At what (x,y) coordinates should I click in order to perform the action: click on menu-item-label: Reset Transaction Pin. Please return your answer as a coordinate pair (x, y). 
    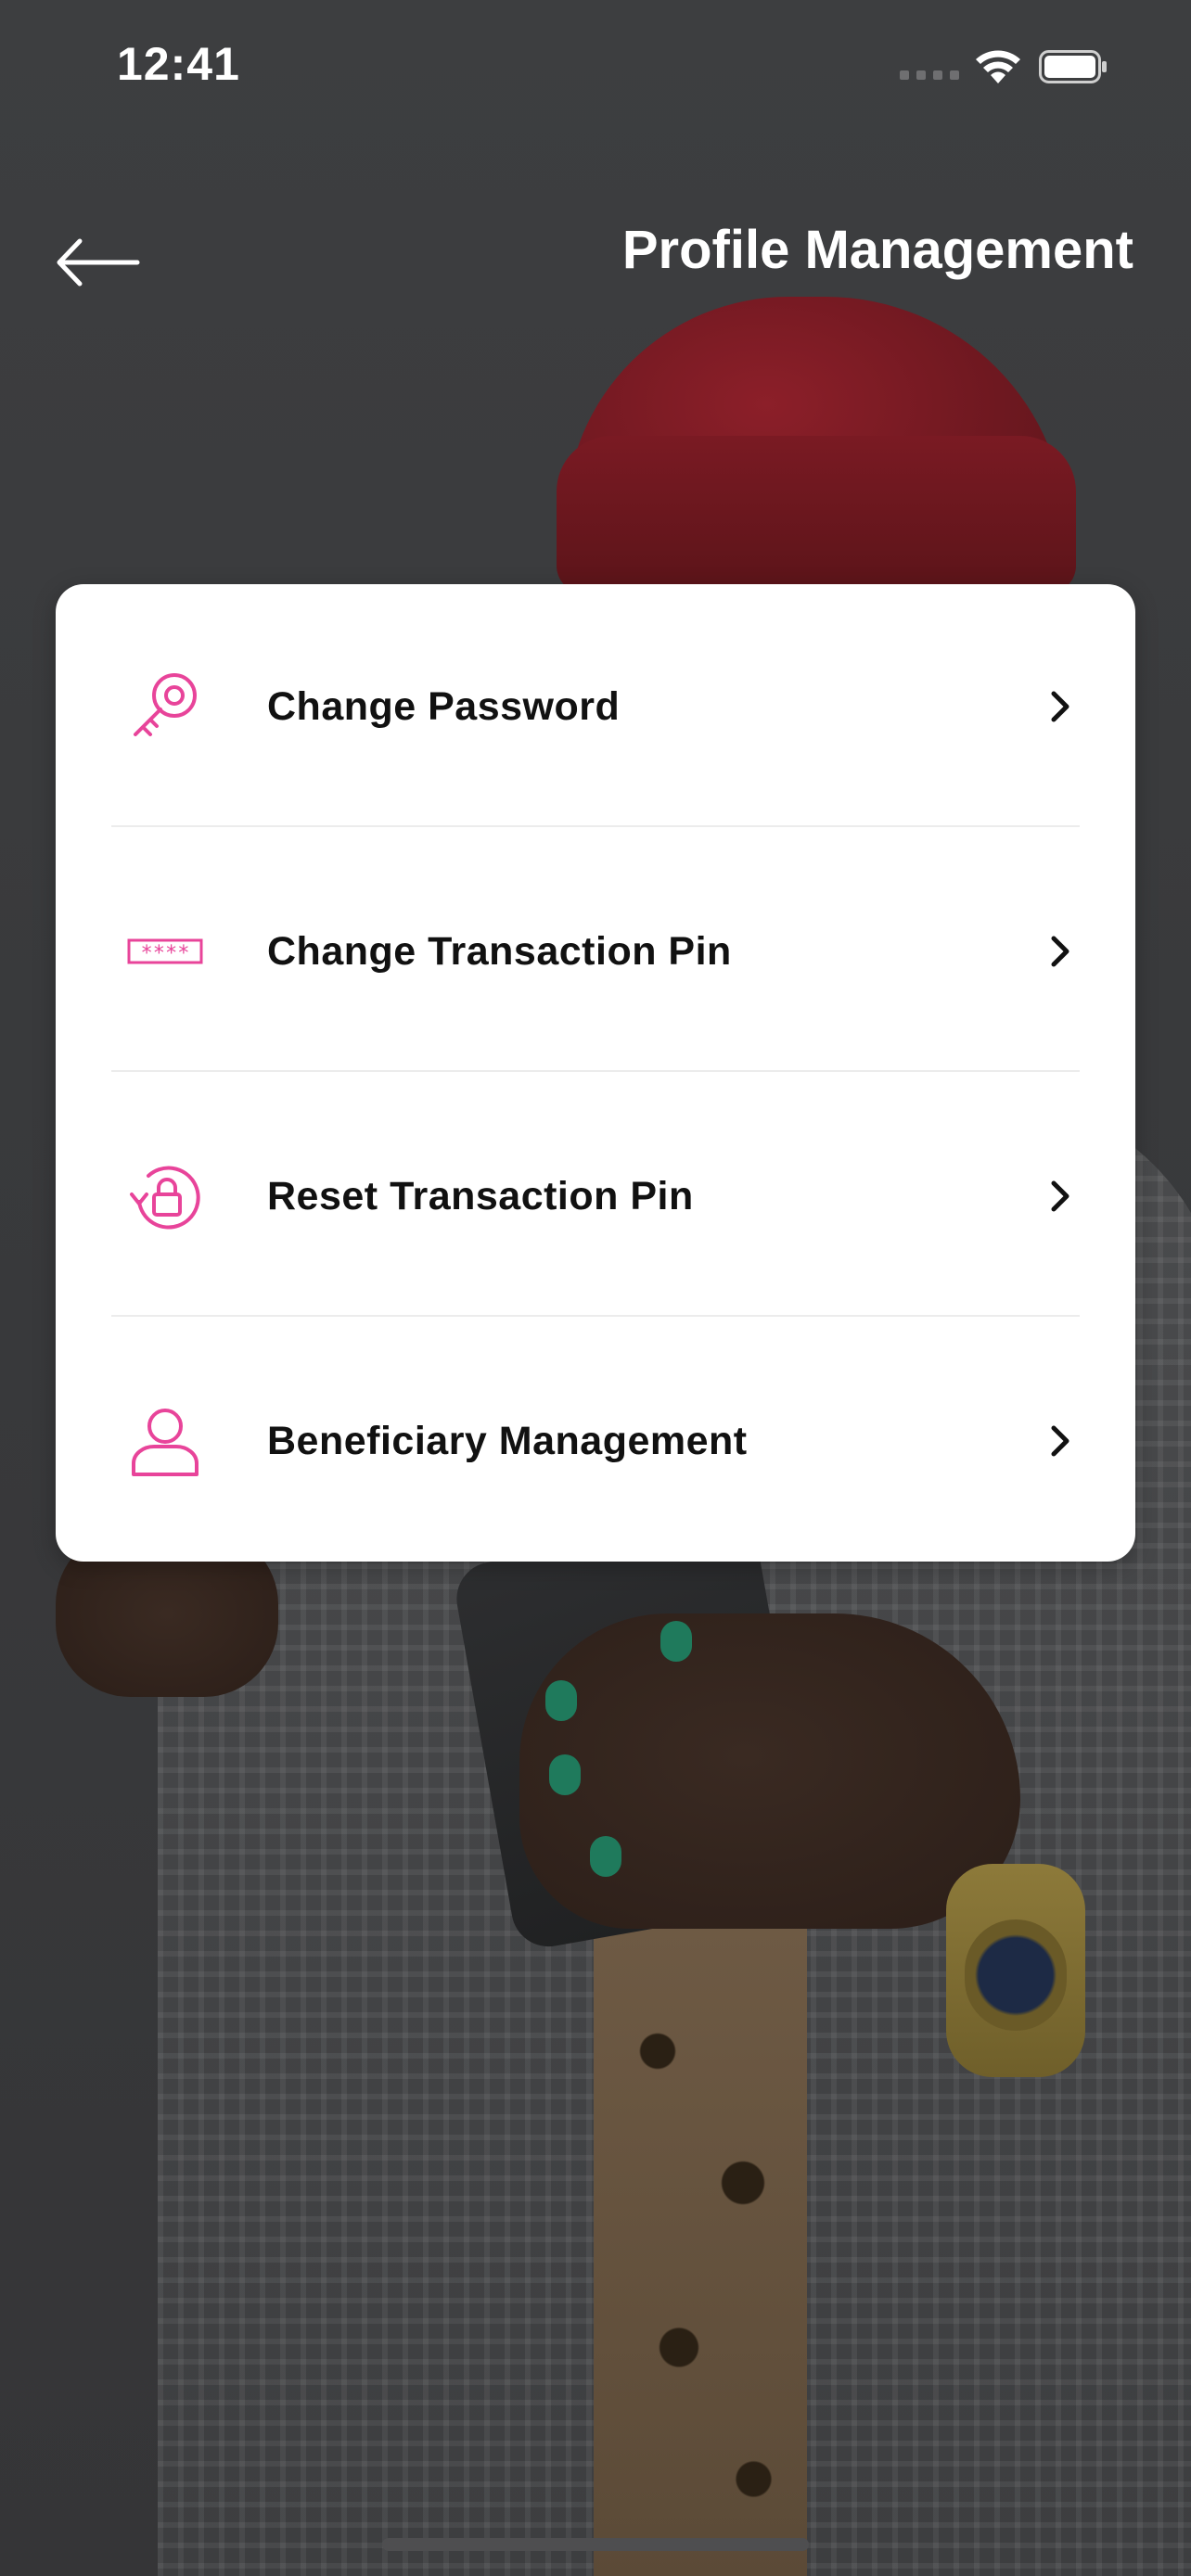
    Looking at the image, I should click on (480, 1196).